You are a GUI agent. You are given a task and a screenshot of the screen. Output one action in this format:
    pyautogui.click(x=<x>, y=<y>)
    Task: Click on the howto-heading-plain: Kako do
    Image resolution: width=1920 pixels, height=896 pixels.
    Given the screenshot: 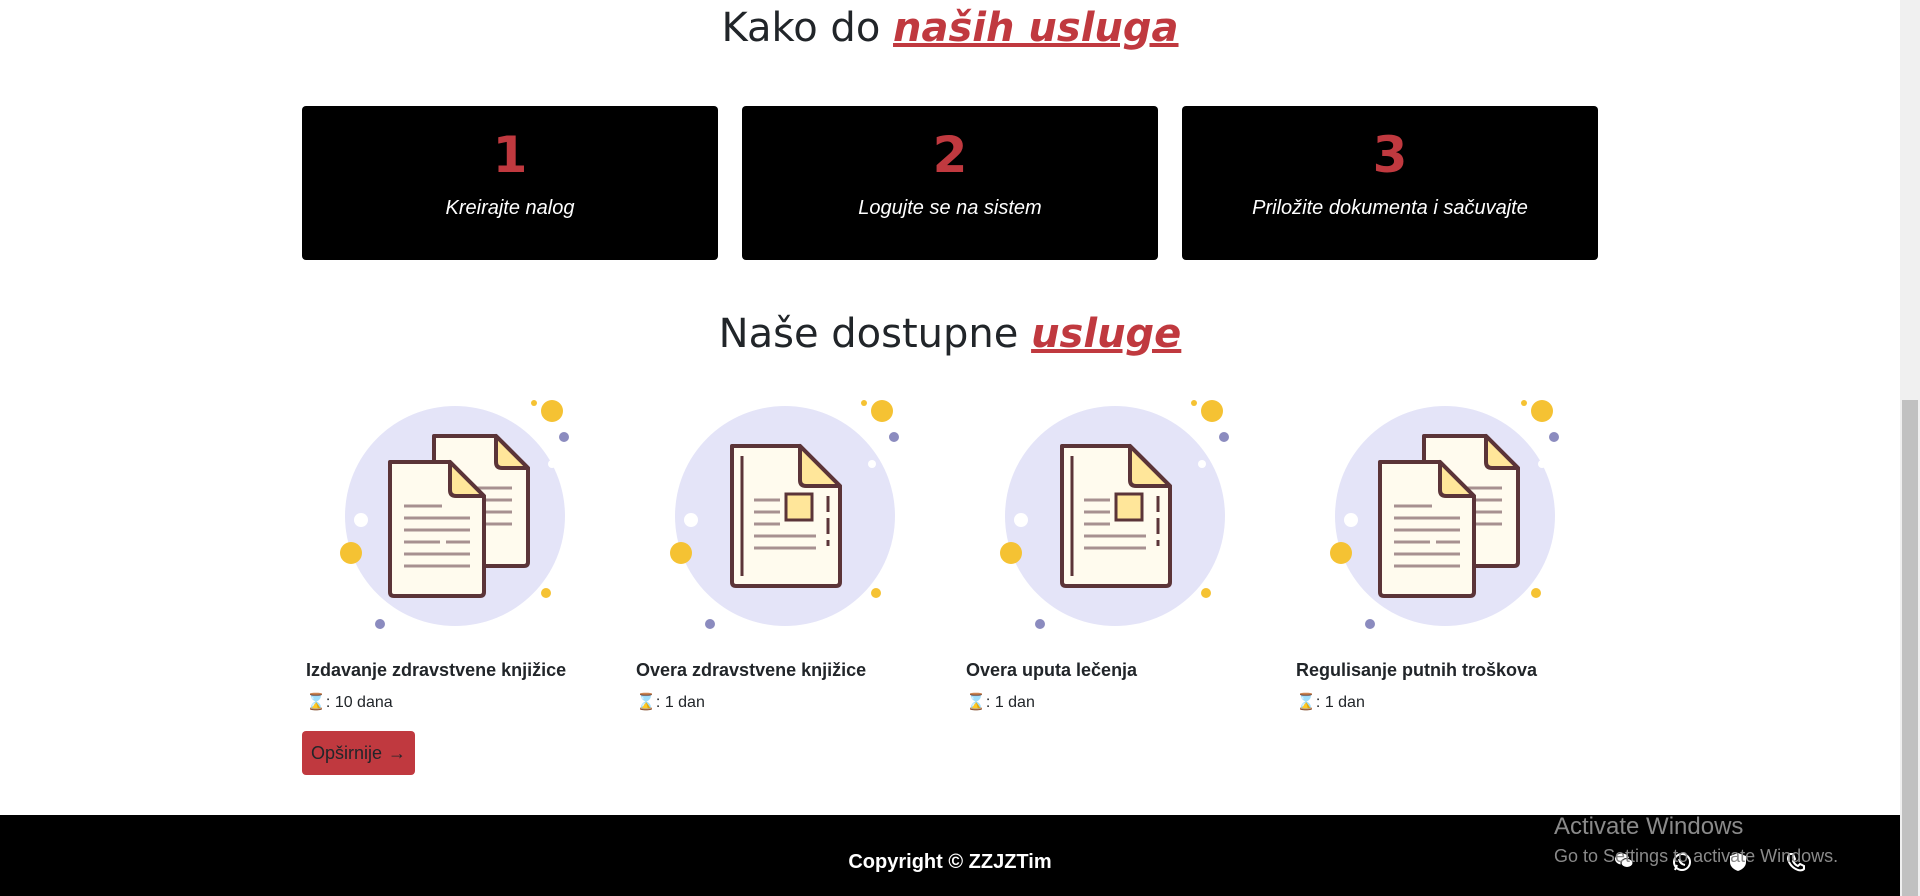 What is the action you would take?
    pyautogui.click(x=807, y=28)
    